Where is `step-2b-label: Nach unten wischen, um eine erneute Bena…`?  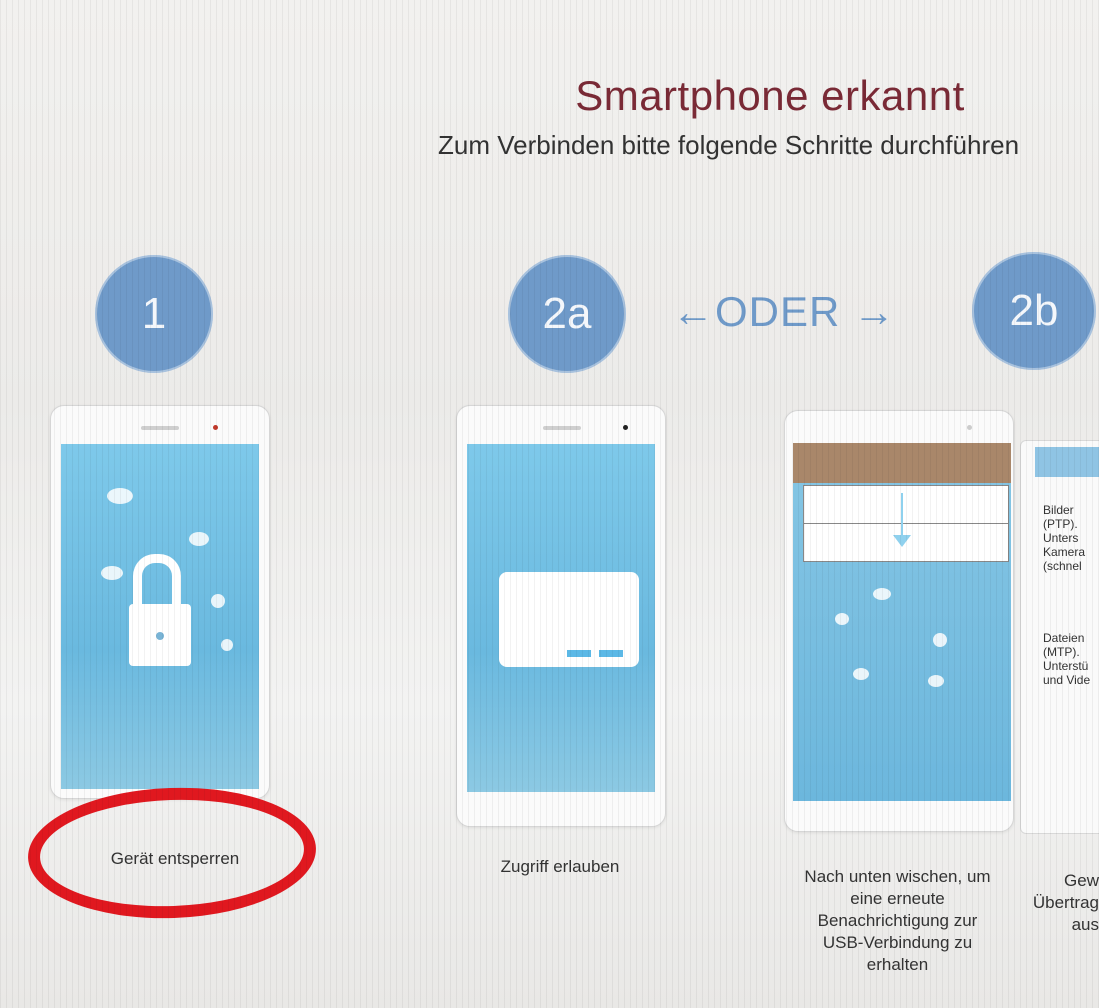
step-2b-label: Nach unten wischen, um eine erneute Bena… is located at coordinates (897, 920).